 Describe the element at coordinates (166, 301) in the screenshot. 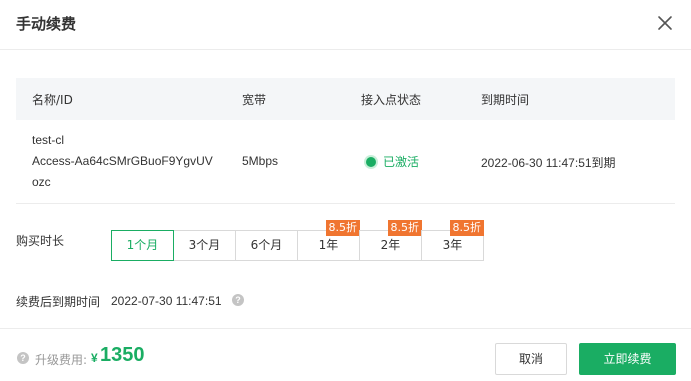

I see `renewed-expiry-value: 2022-07-30 11:47:51` at that location.